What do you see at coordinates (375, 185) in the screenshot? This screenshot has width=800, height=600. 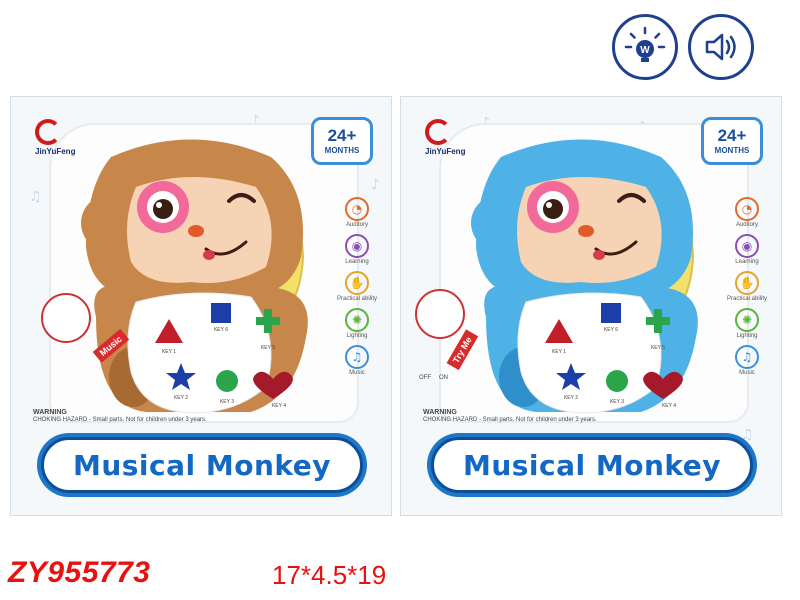 I see `music-note-decoration: ♪` at bounding box center [375, 185].